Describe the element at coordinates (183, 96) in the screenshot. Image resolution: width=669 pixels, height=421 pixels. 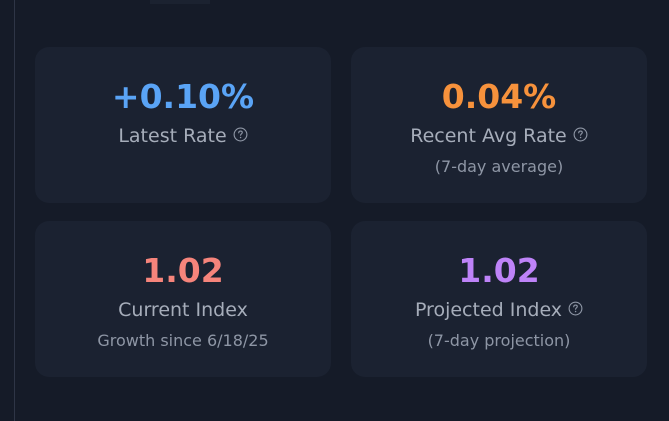
I see `latest-rate-value: +0.10%` at that location.